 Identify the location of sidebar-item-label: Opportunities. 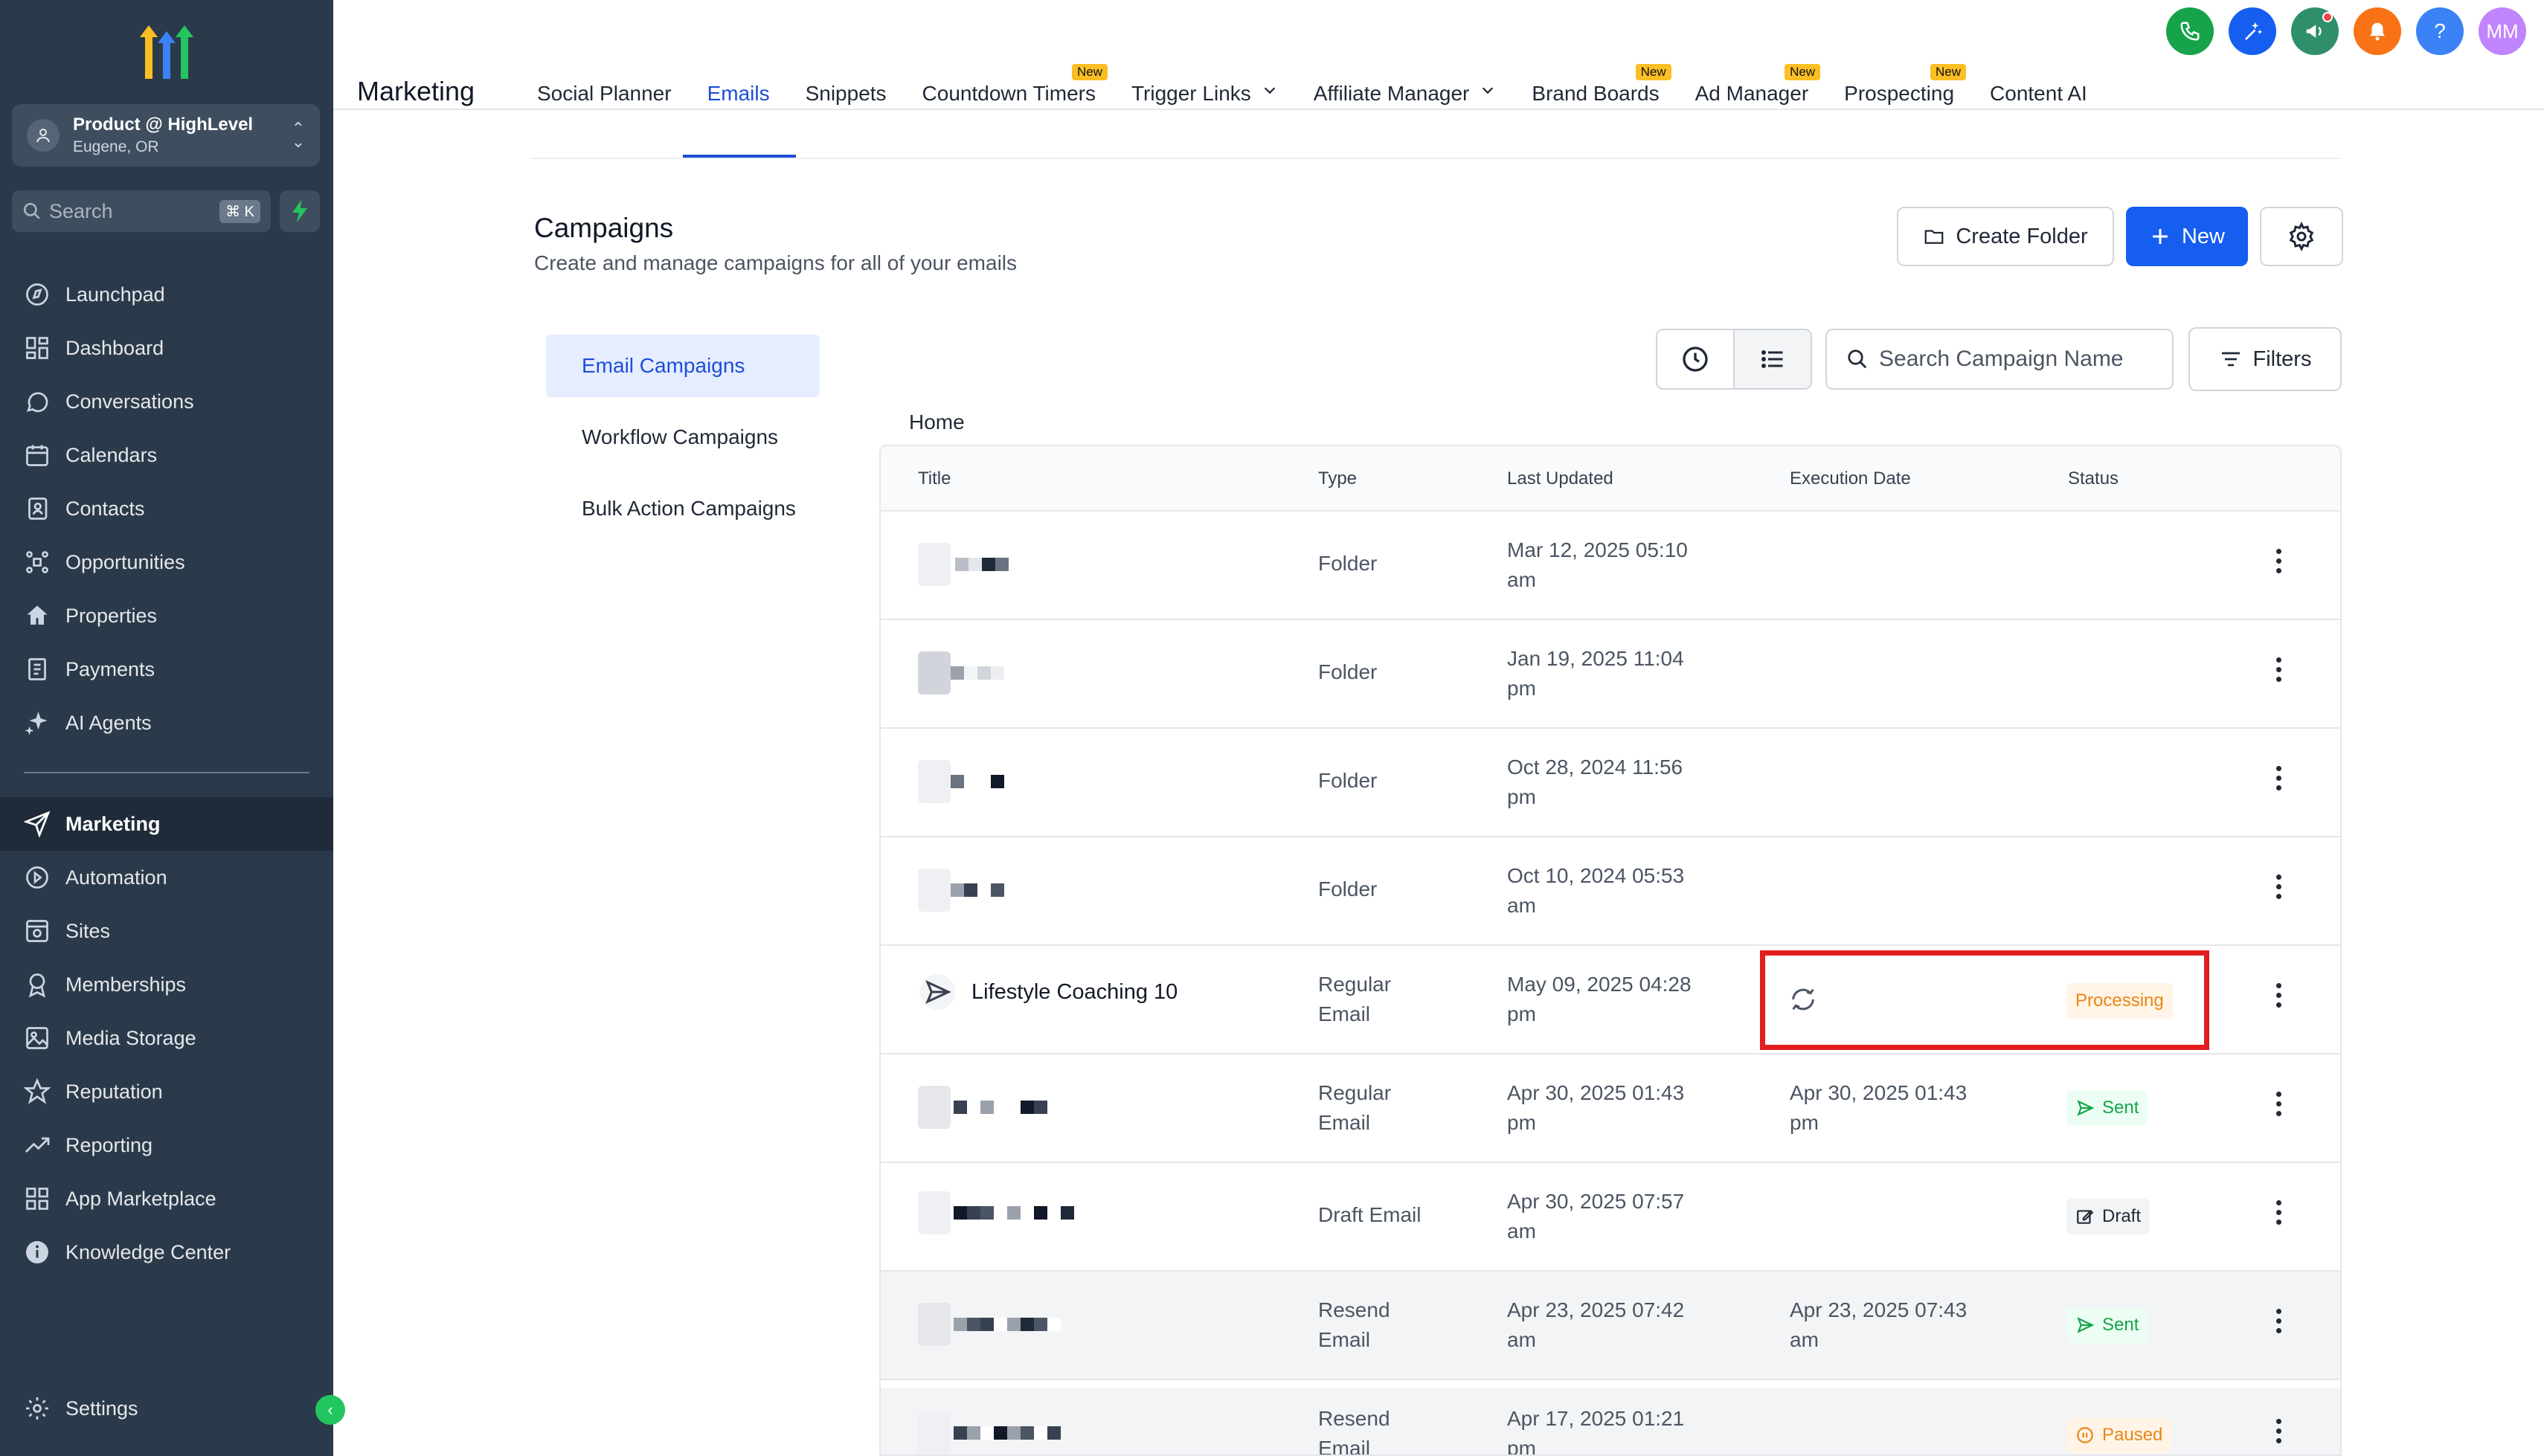
(125, 562).